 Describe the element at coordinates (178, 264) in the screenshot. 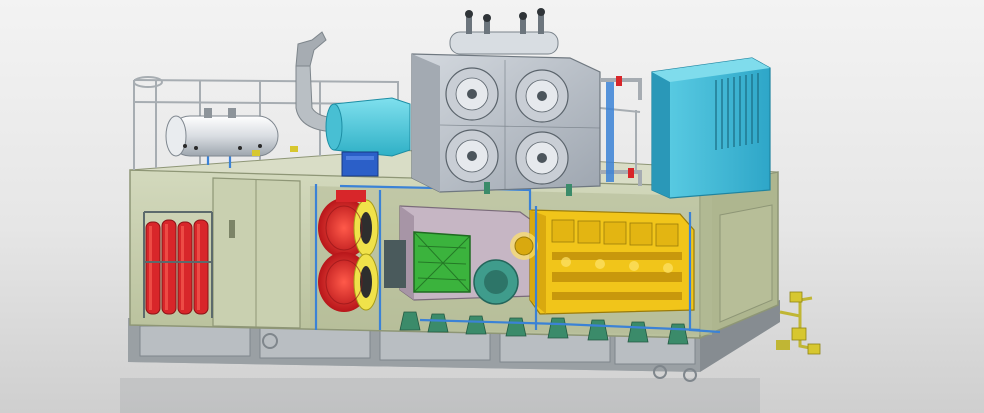

I see `fire-suppression-cylinders` at that location.